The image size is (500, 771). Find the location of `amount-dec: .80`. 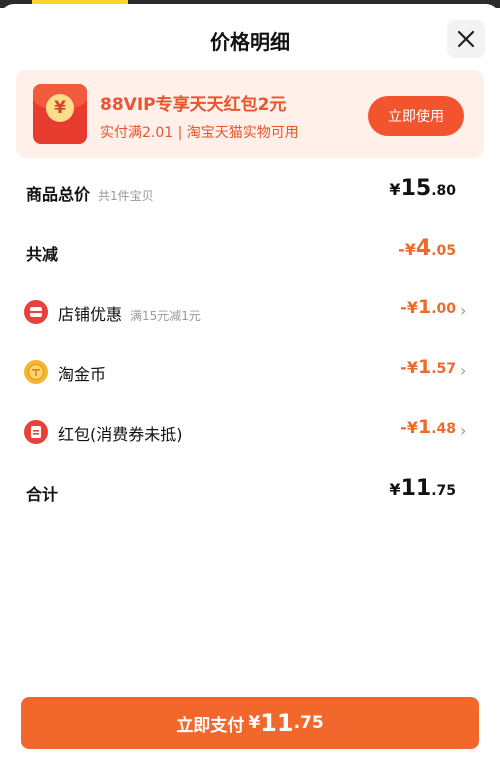

amount-dec: .80 is located at coordinates (443, 191).